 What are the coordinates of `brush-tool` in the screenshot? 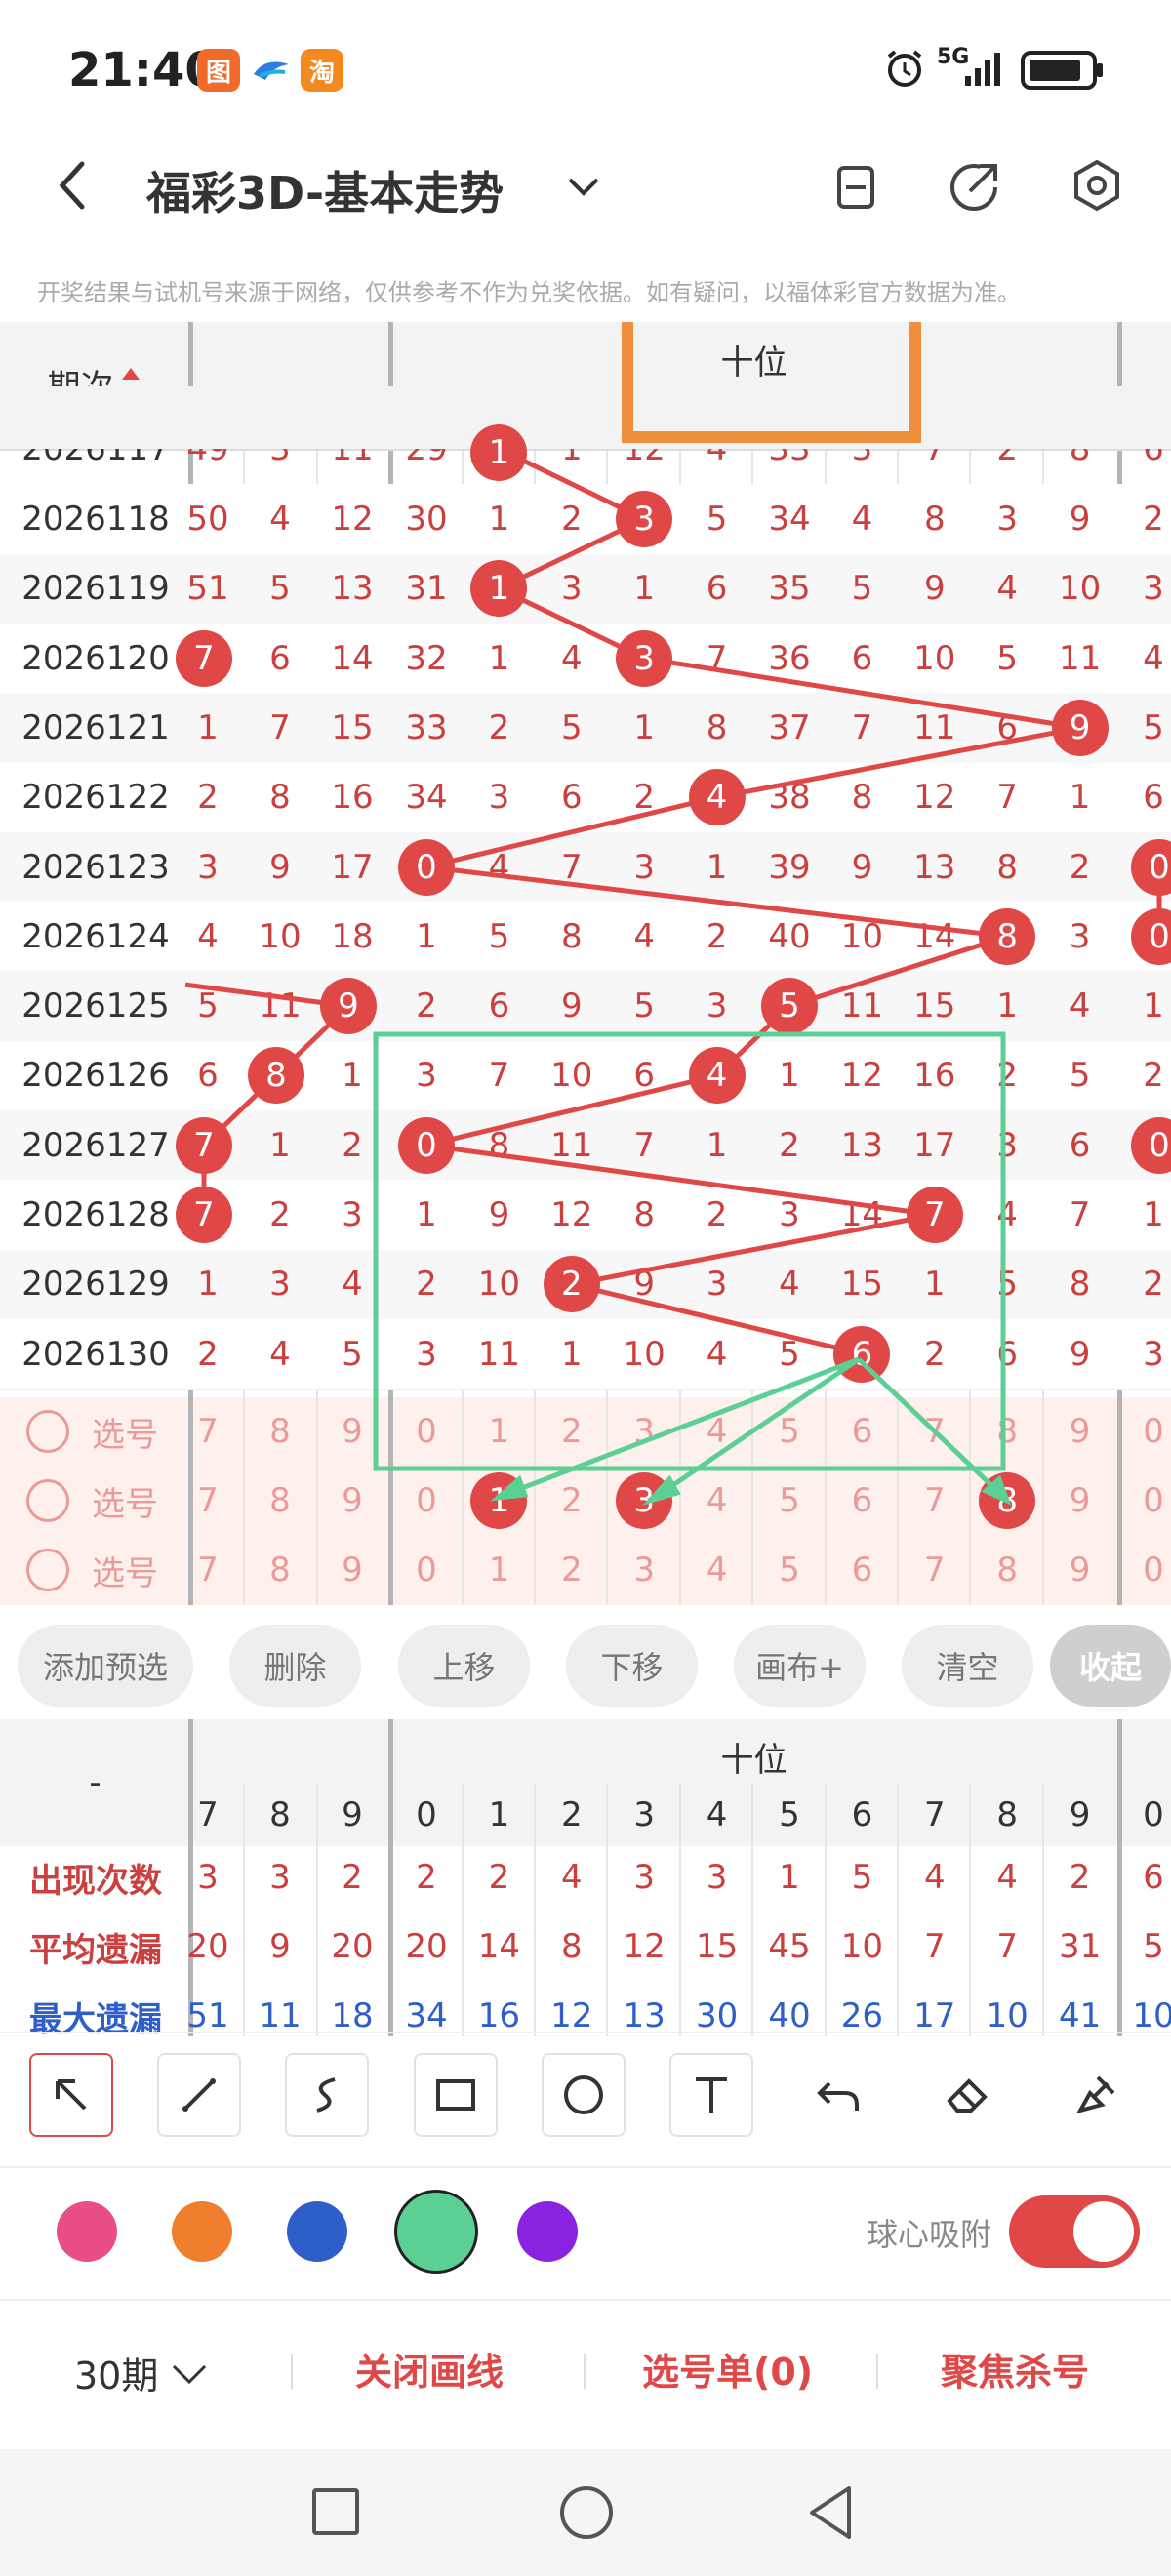 It's located at (1096, 2095).